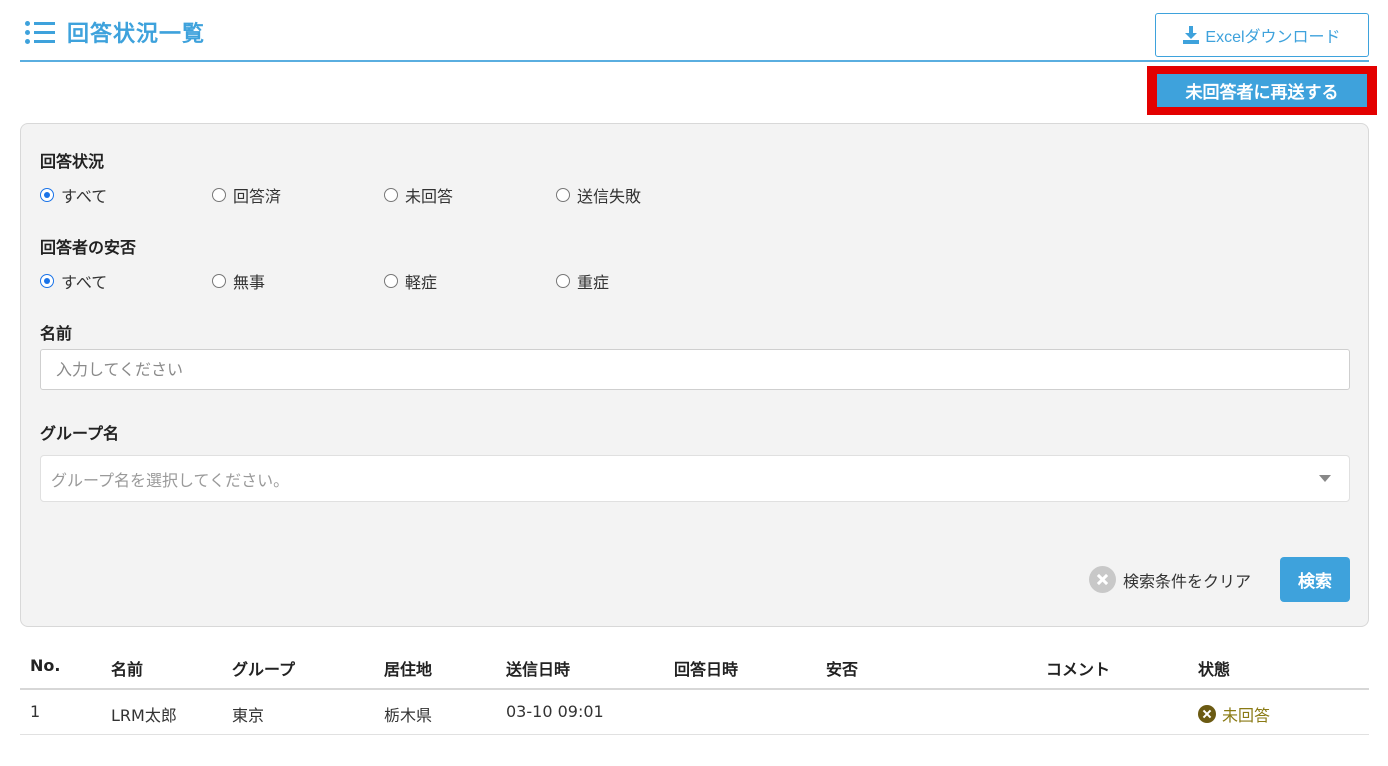 Image resolution: width=1388 pixels, height=766 pixels. Describe the element at coordinates (582, 281) in the screenshot. I see `safety-radio-severe: 重症` at that location.